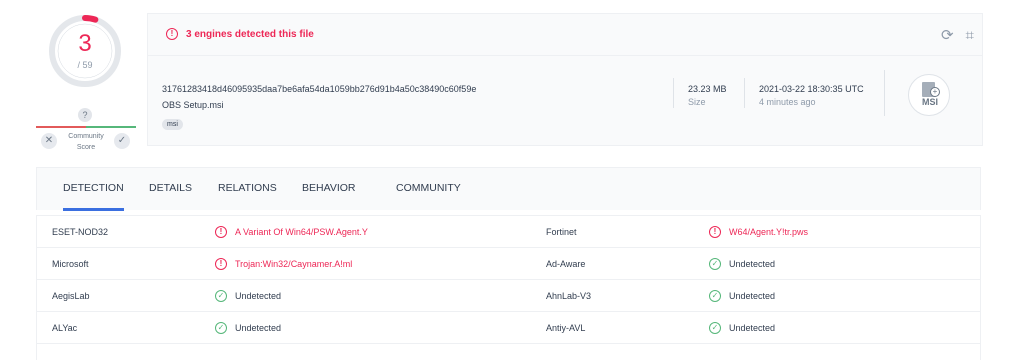  I want to click on graph-icon: ⌗, so click(970, 35).